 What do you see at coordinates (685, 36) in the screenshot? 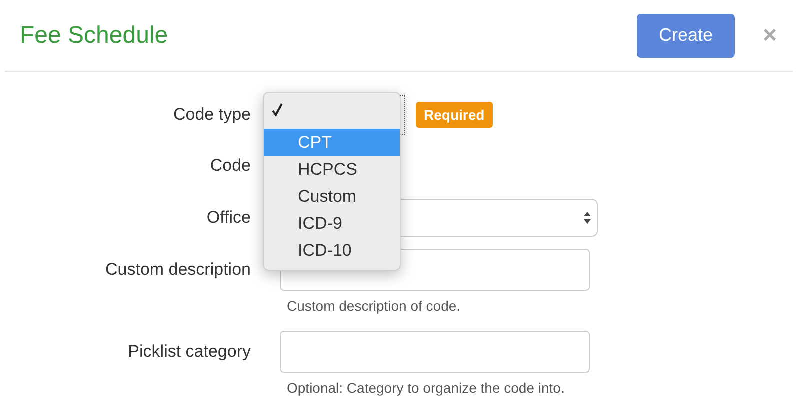
I see `create-button: Create` at bounding box center [685, 36].